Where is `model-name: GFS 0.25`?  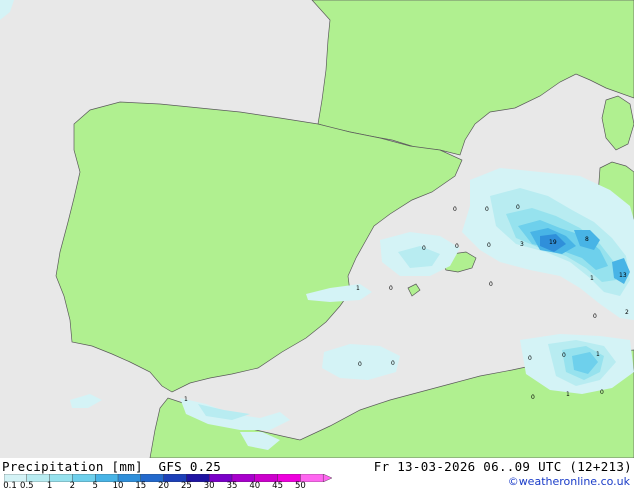
model-name: GFS 0.25 is located at coordinates (190, 466).